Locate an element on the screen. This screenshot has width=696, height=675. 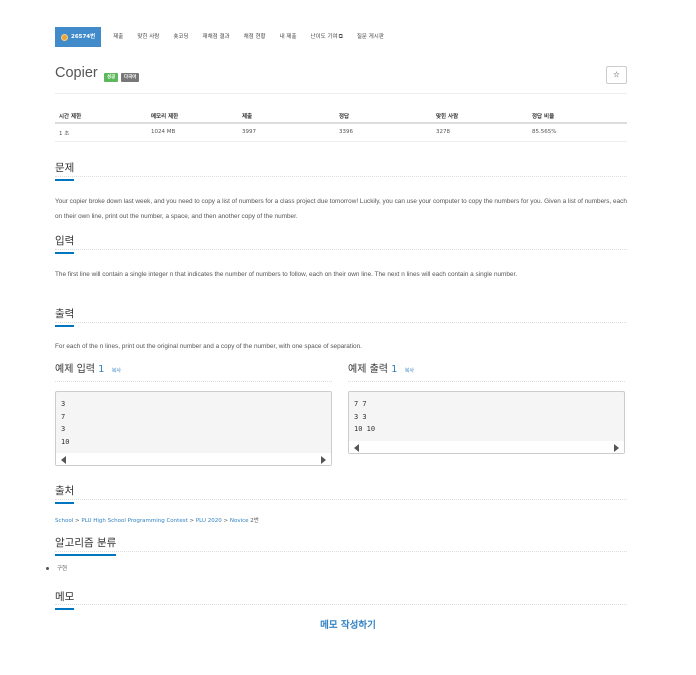
table-row: 1 초 1024 MB 3997 3396 3278 85.565% is located at coordinates (341, 133).